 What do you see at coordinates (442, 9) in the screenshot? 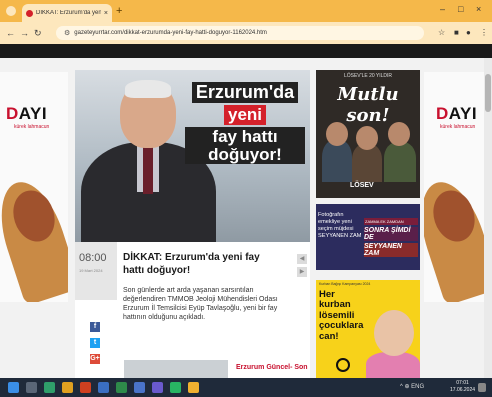
I see `minimize-button: –` at bounding box center [442, 9].